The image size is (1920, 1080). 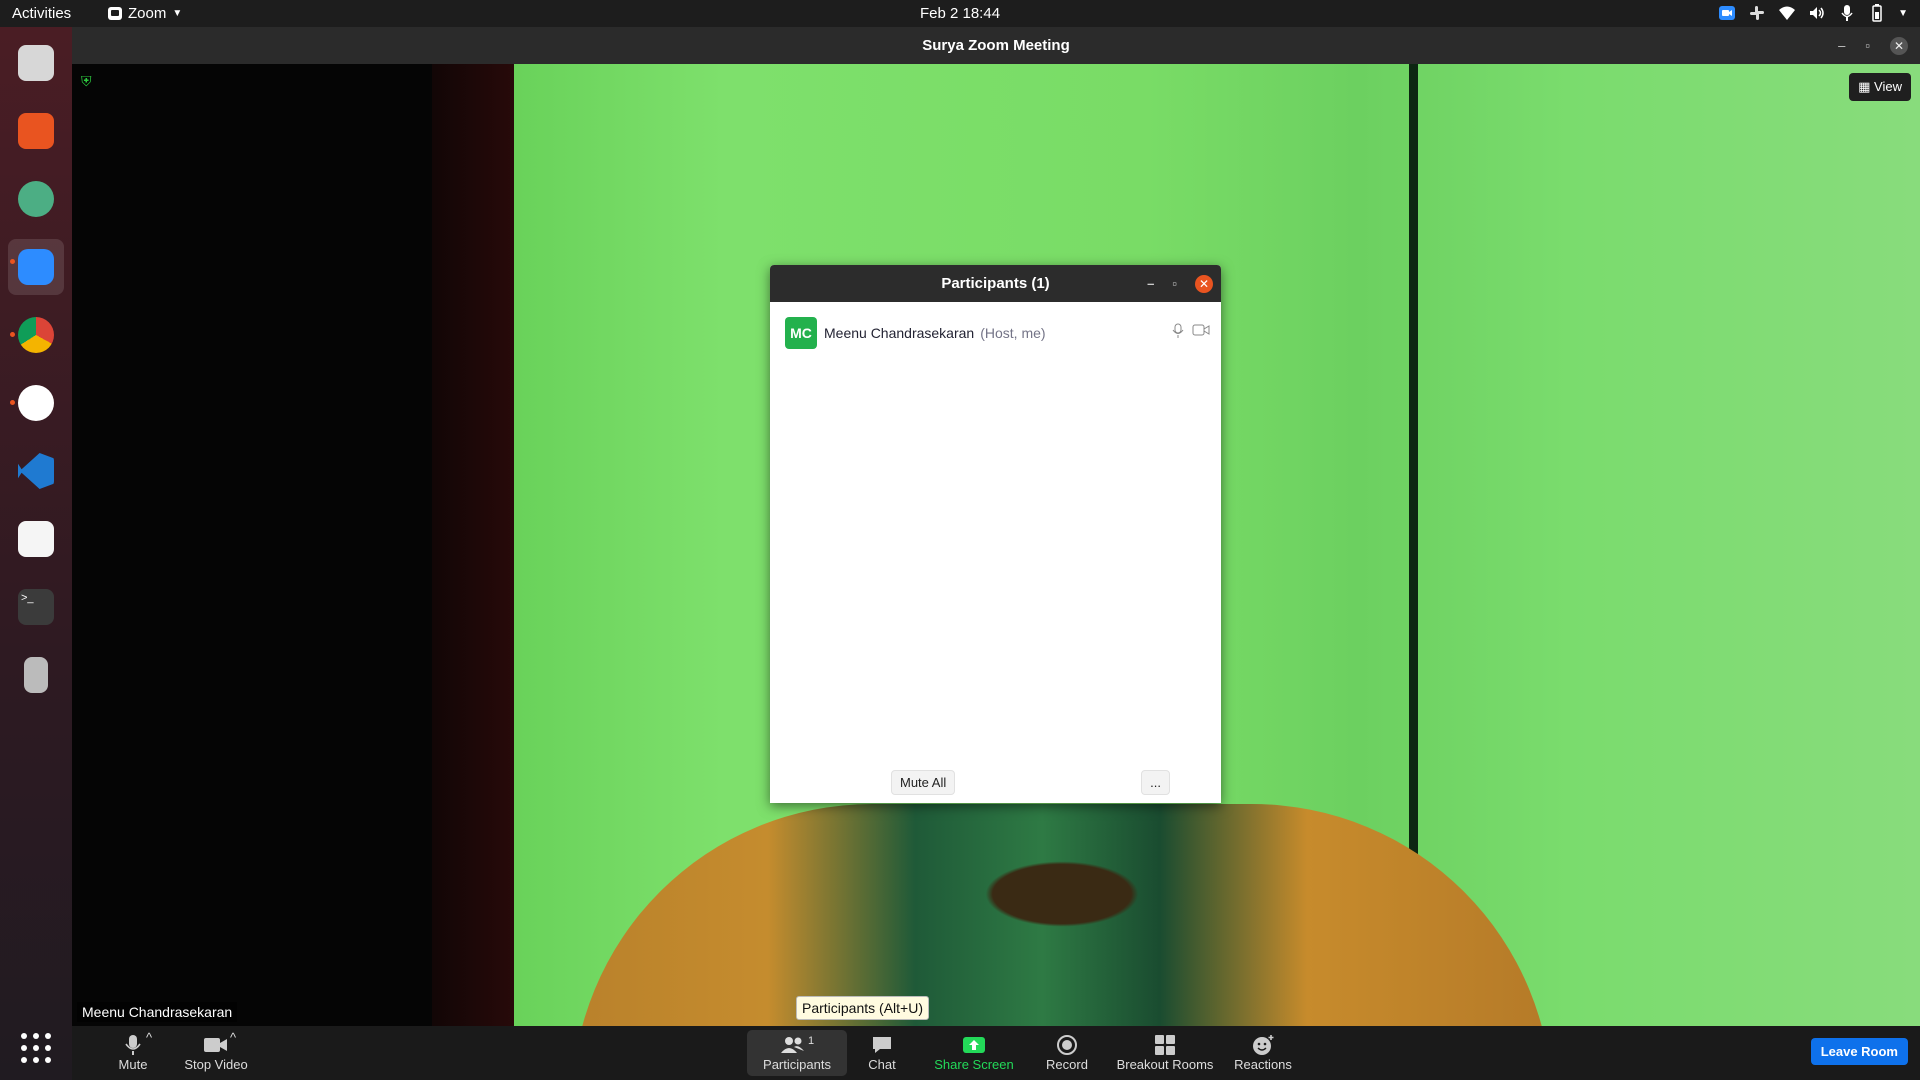 I want to click on dock-vscode, so click(x=36, y=471).